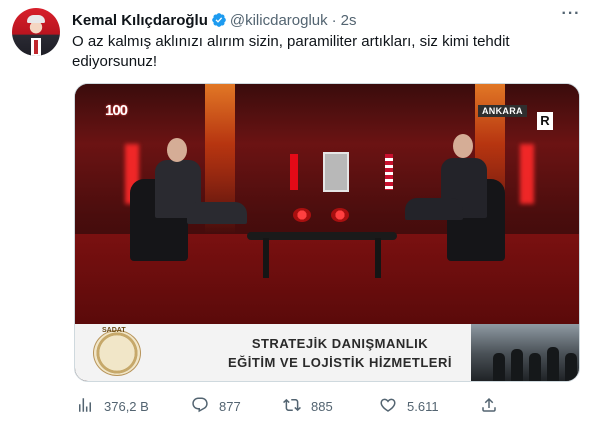 The height and width of the screenshot is (429, 596). I want to click on retweet-icon, so click(297, 406).